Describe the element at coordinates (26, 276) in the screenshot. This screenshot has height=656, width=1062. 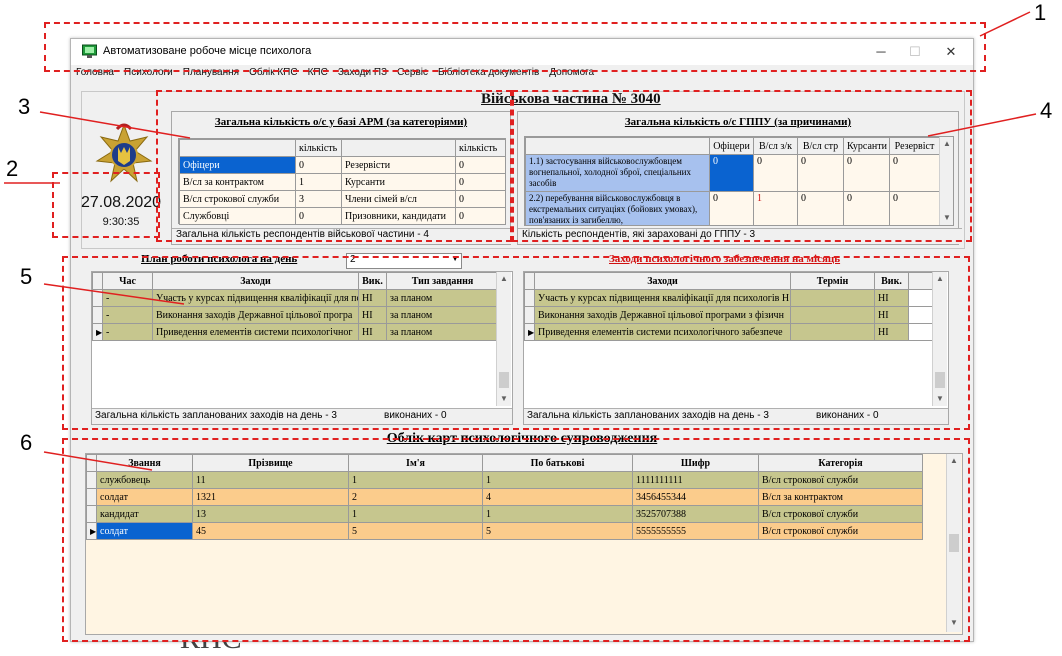
I see `callout-number-5: 5` at that location.